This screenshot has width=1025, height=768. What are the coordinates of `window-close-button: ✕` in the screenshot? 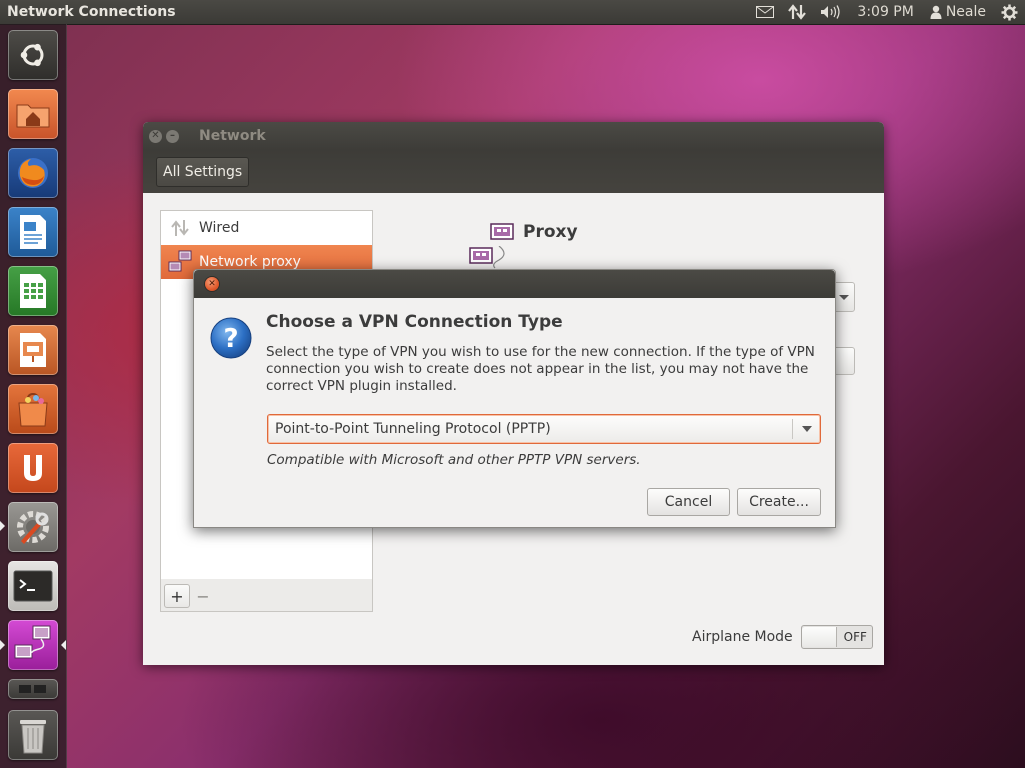 It's located at (155, 136).